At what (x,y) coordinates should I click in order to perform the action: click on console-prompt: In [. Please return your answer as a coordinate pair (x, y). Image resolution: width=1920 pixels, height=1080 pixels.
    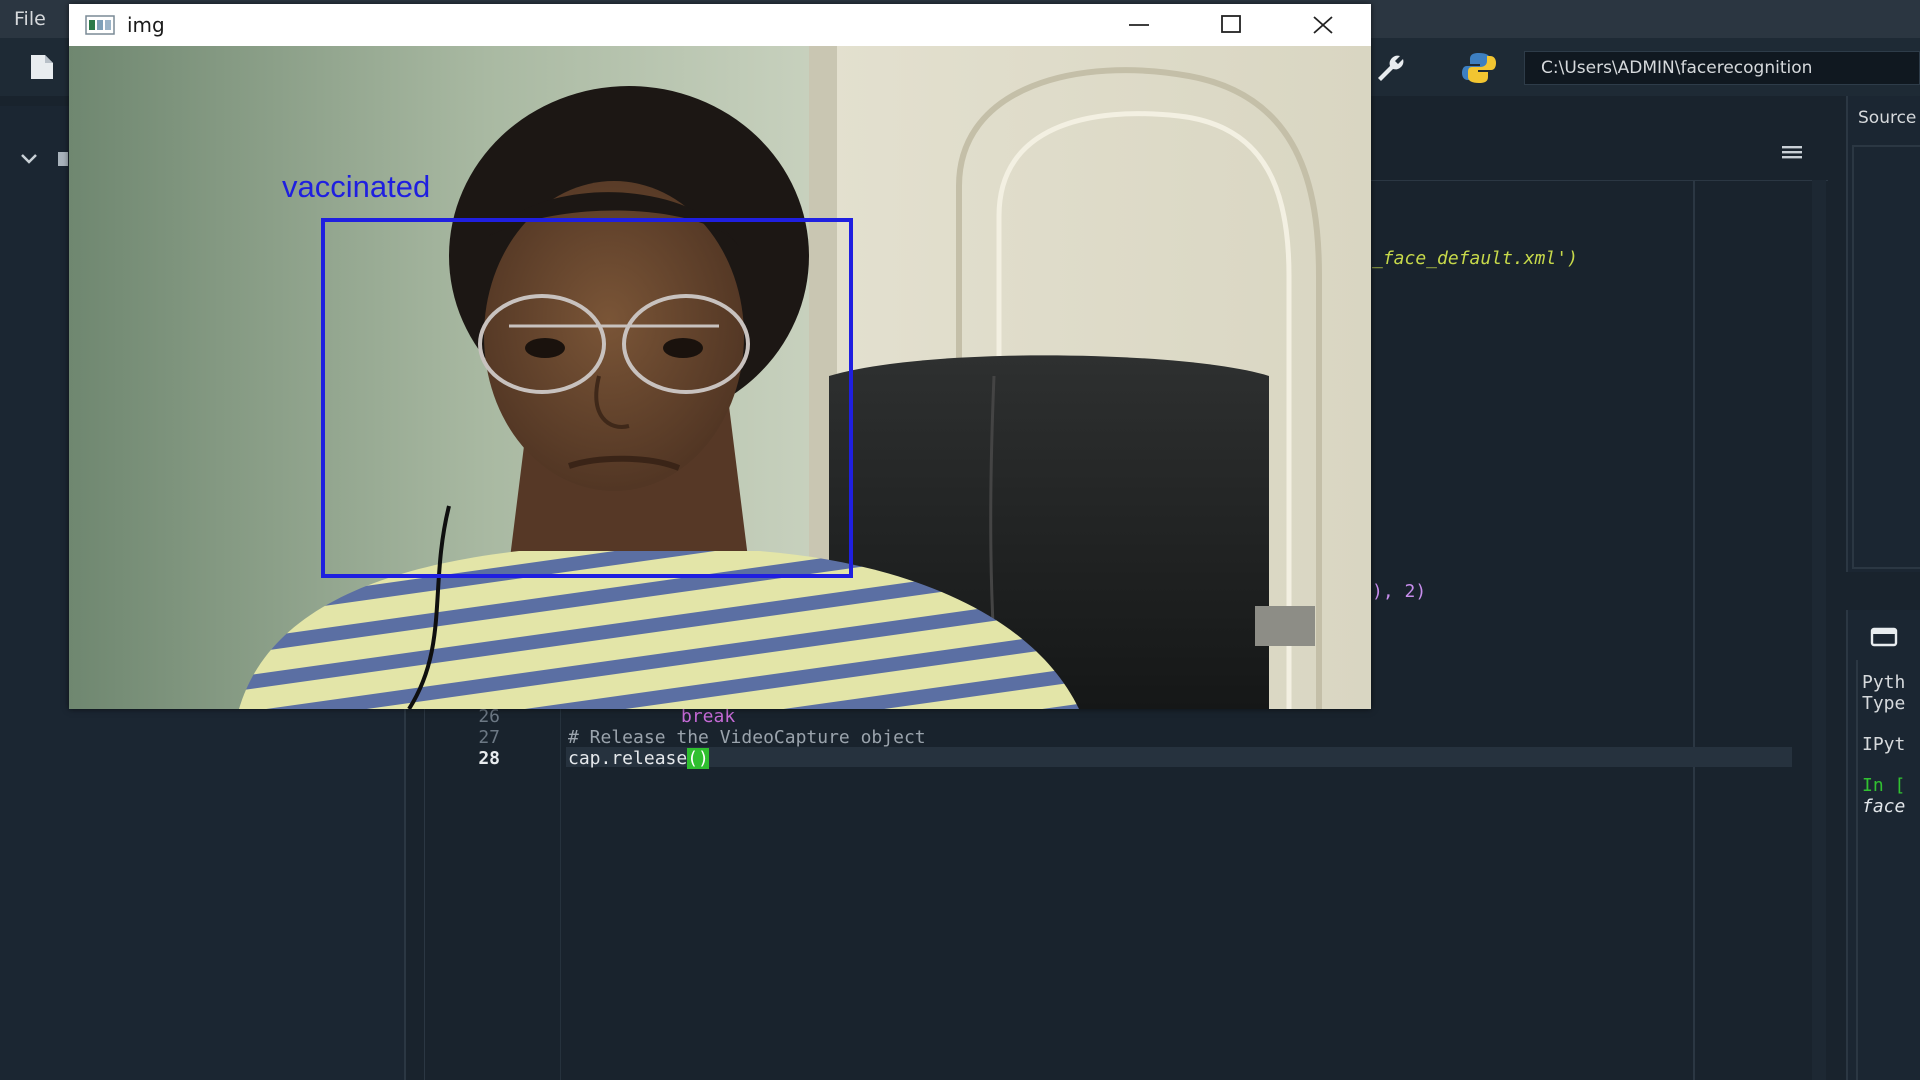
    Looking at the image, I should click on (1884, 785).